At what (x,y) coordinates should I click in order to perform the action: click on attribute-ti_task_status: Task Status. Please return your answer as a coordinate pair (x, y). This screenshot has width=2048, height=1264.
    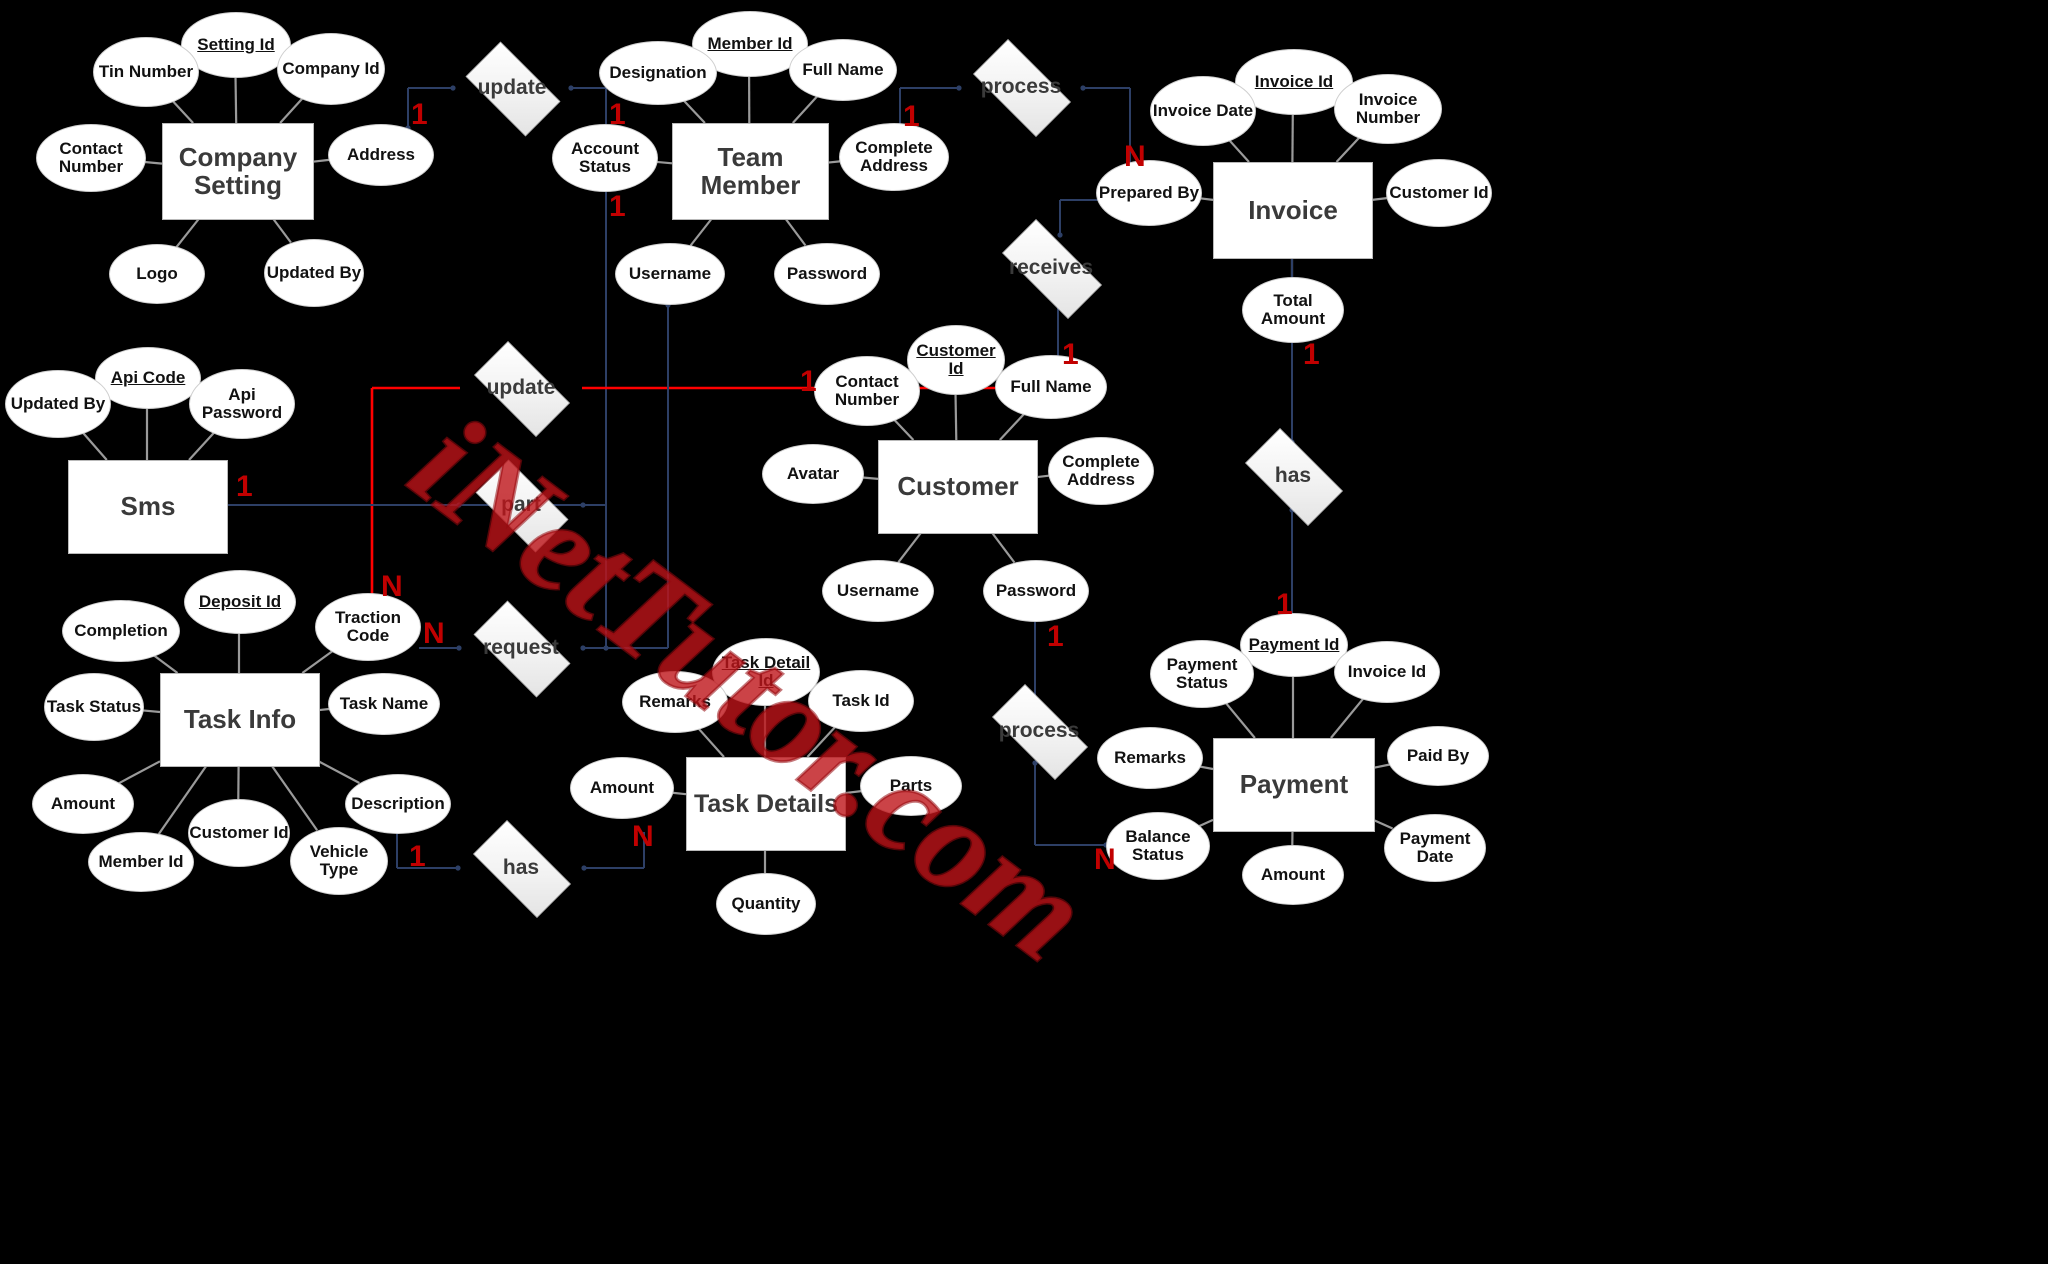
    Looking at the image, I should click on (94, 707).